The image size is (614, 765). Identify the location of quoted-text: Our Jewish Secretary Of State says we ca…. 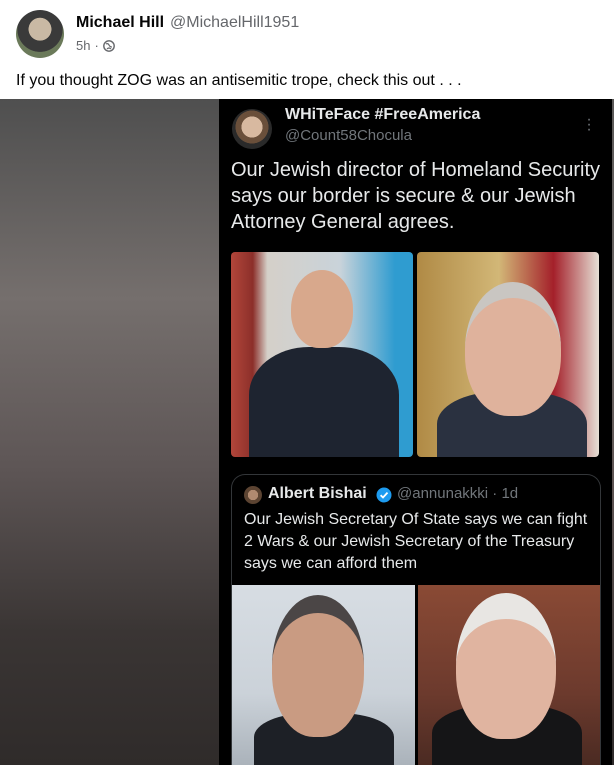
(416, 541).